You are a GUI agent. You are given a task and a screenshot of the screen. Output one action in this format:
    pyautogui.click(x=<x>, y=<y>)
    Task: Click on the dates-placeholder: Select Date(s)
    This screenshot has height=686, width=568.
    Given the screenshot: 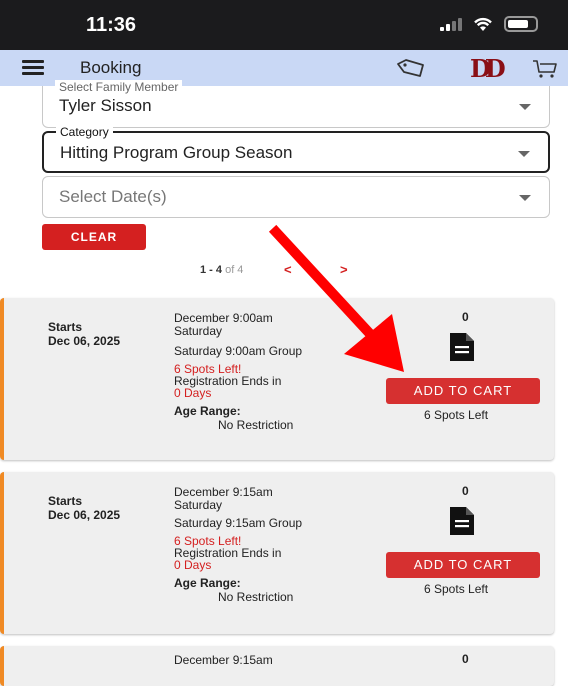 What is the action you would take?
    pyautogui.click(x=113, y=196)
    